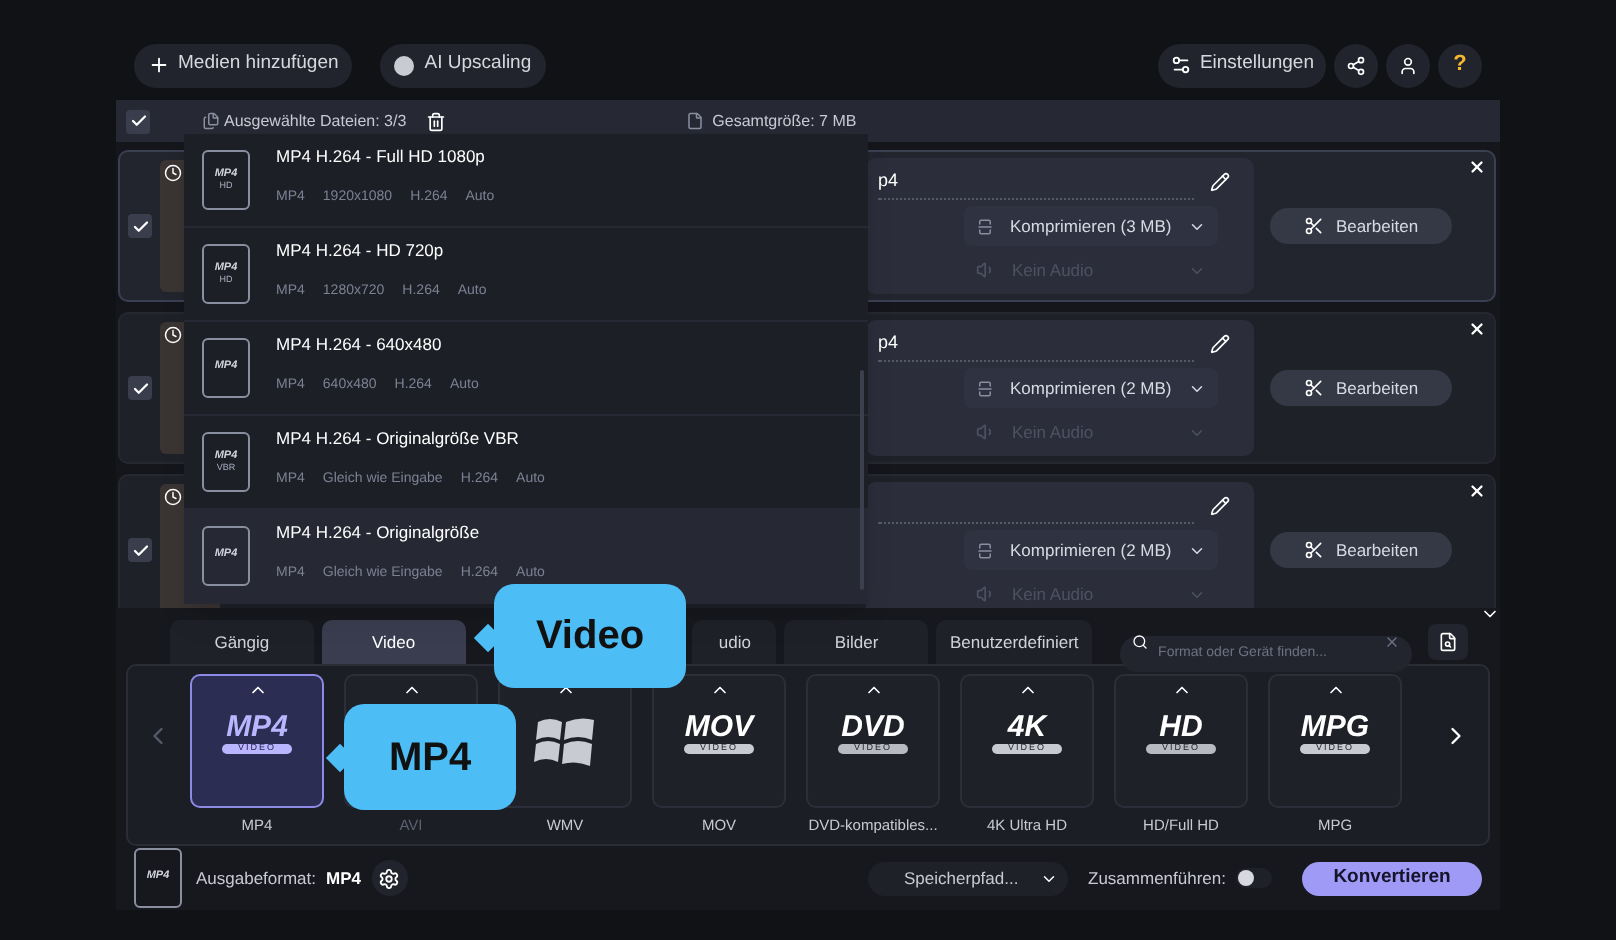  Describe the element at coordinates (862, 480) in the screenshot. I see `scrollbar-thumb` at that location.